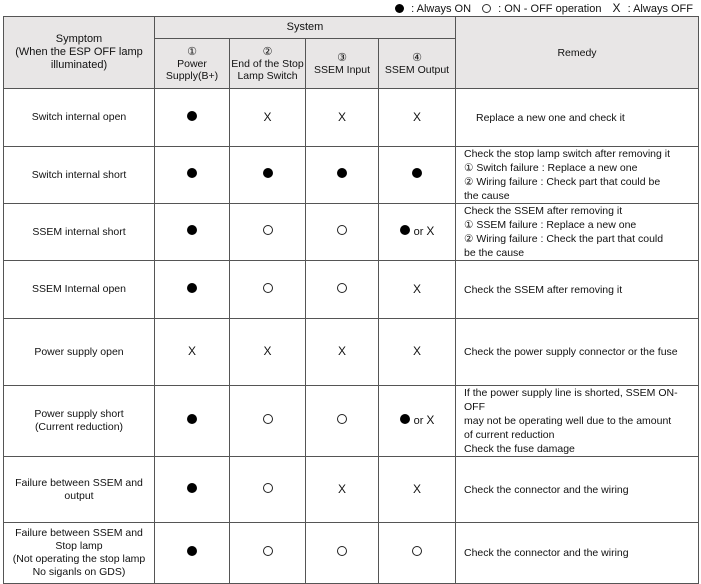 Image resolution: width=701 pixels, height=584 pixels. Describe the element at coordinates (79, 546) in the screenshot. I see `symptom-text: Stop lamp` at that location.